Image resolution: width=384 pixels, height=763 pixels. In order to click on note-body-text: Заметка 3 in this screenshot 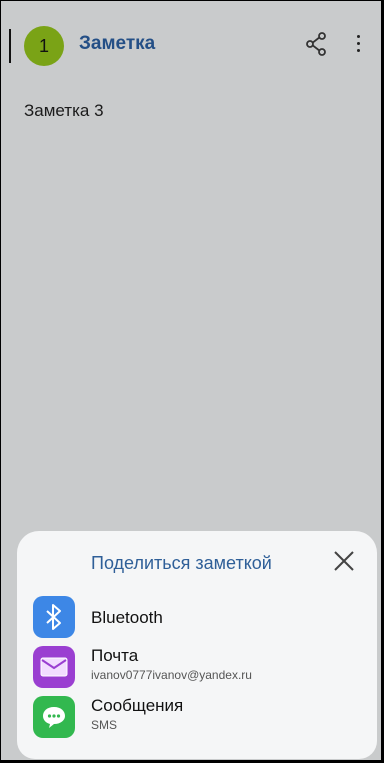, I will do `click(64, 110)`.